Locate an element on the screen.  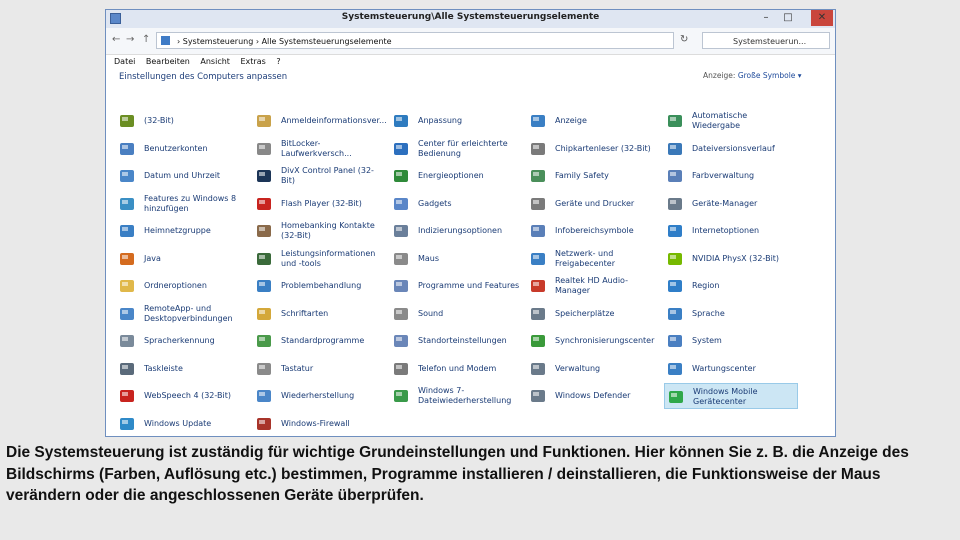
control-panel-item: Leistungsinformationen und -tools is located at coordinates (320, 259).